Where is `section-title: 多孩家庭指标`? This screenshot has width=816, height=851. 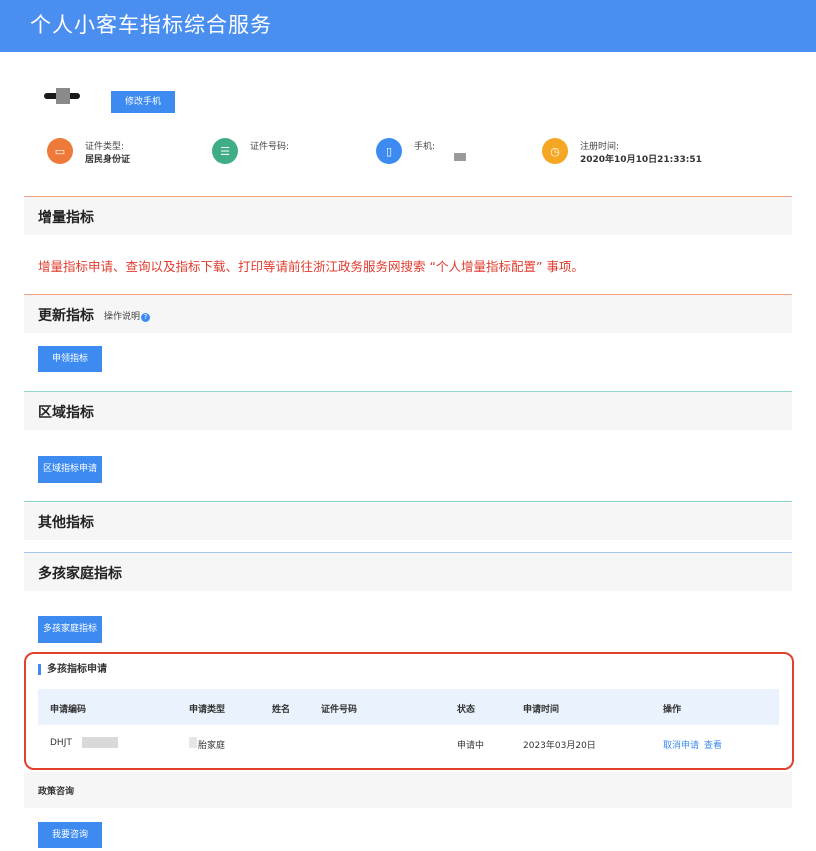 section-title: 多孩家庭指标 is located at coordinates (80, 574).